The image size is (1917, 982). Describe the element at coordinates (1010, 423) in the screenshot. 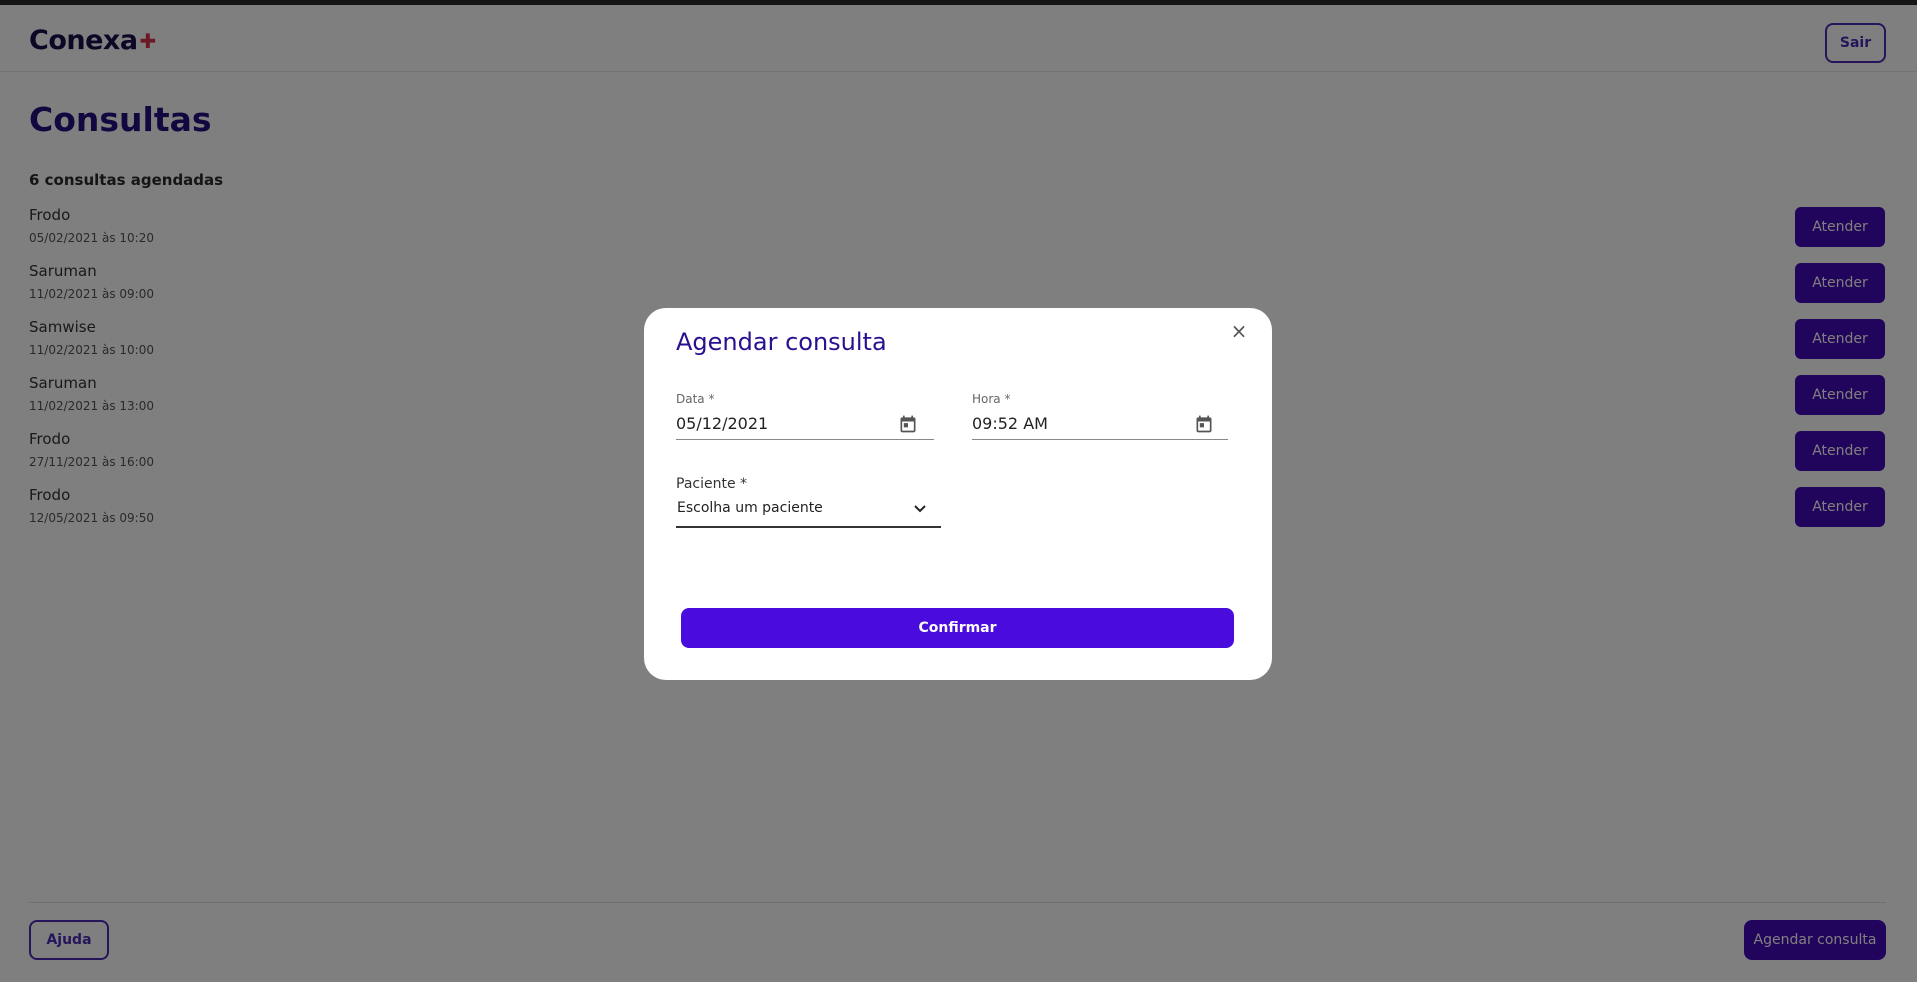

I see `time-input: 09:52 AM` at that location.